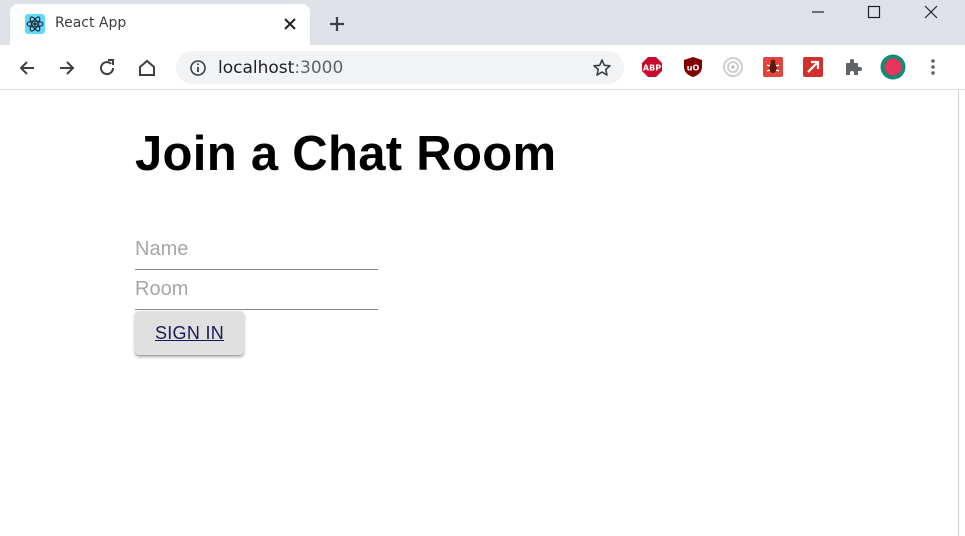 This screenshot has width=965, height=536. I want to click on browser-tab: React App, so click(160, 24).